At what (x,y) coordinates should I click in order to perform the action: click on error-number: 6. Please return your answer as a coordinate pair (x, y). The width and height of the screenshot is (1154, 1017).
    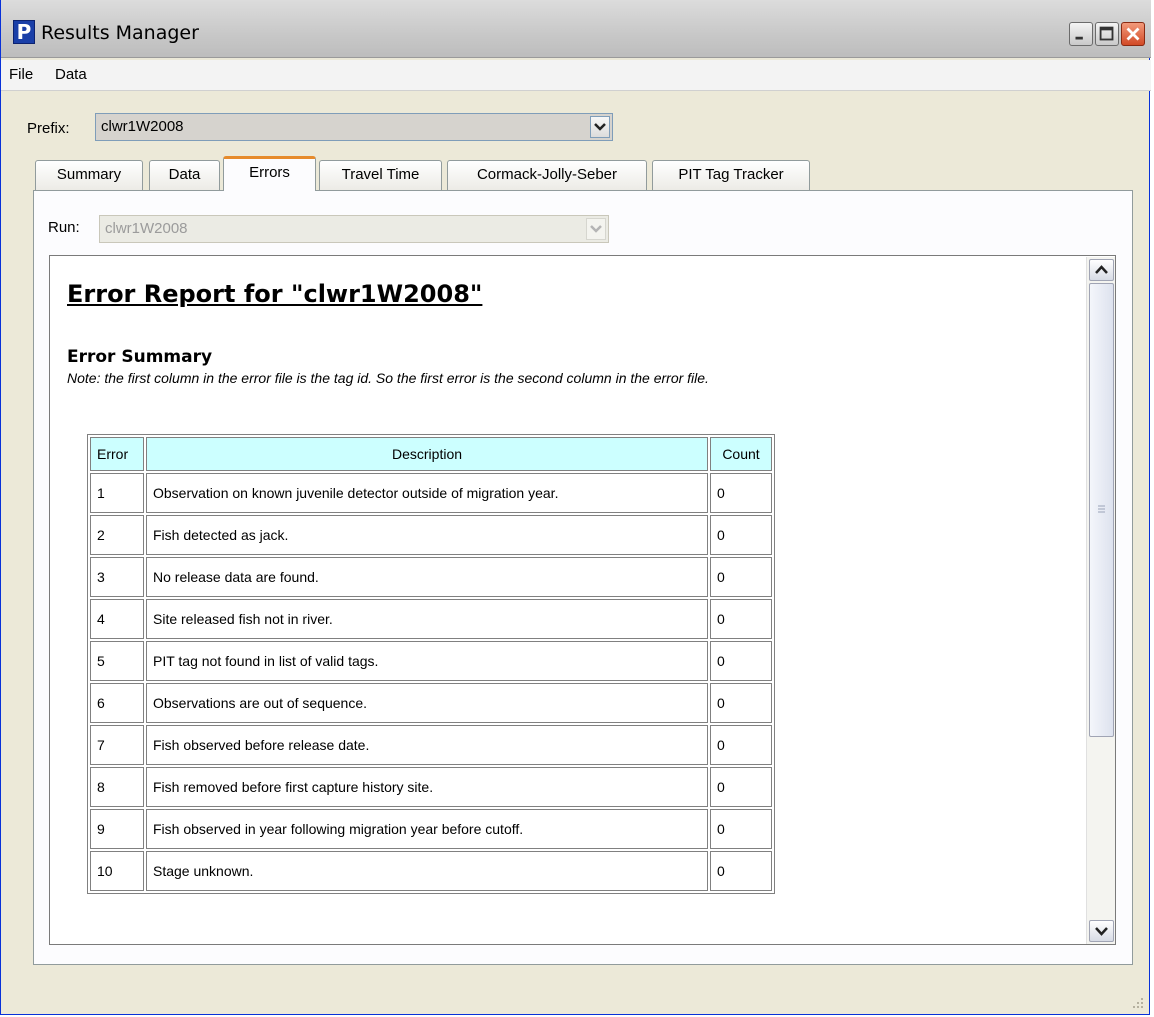
    Looking at the image, I should click on (117, 703).